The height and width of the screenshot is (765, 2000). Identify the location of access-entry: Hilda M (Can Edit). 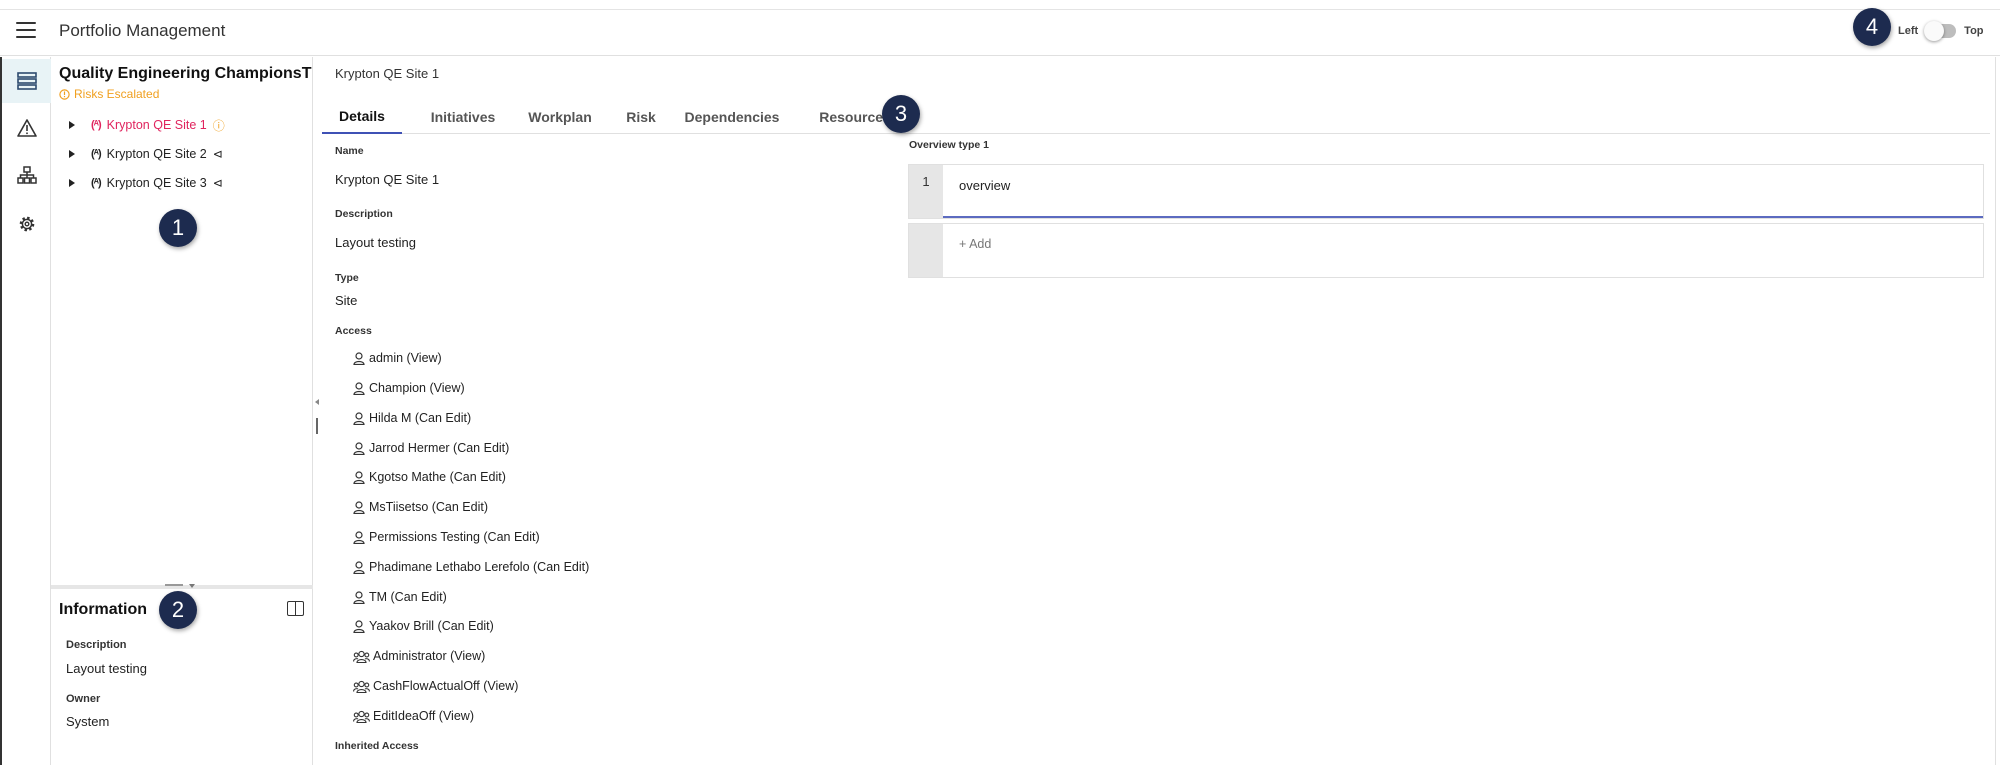
(411, 418).